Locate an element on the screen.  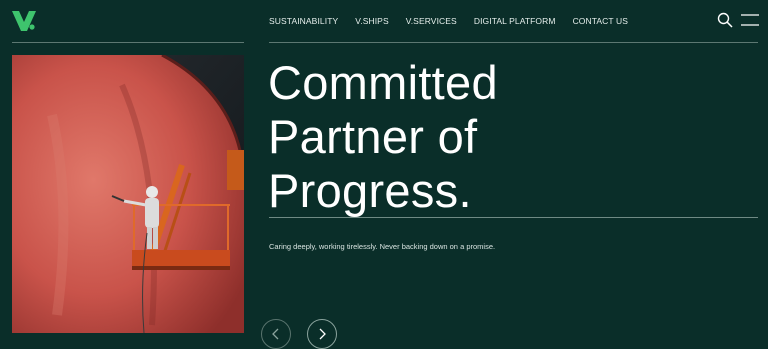
carousel-prev-button is located at coordinates (276, 334).